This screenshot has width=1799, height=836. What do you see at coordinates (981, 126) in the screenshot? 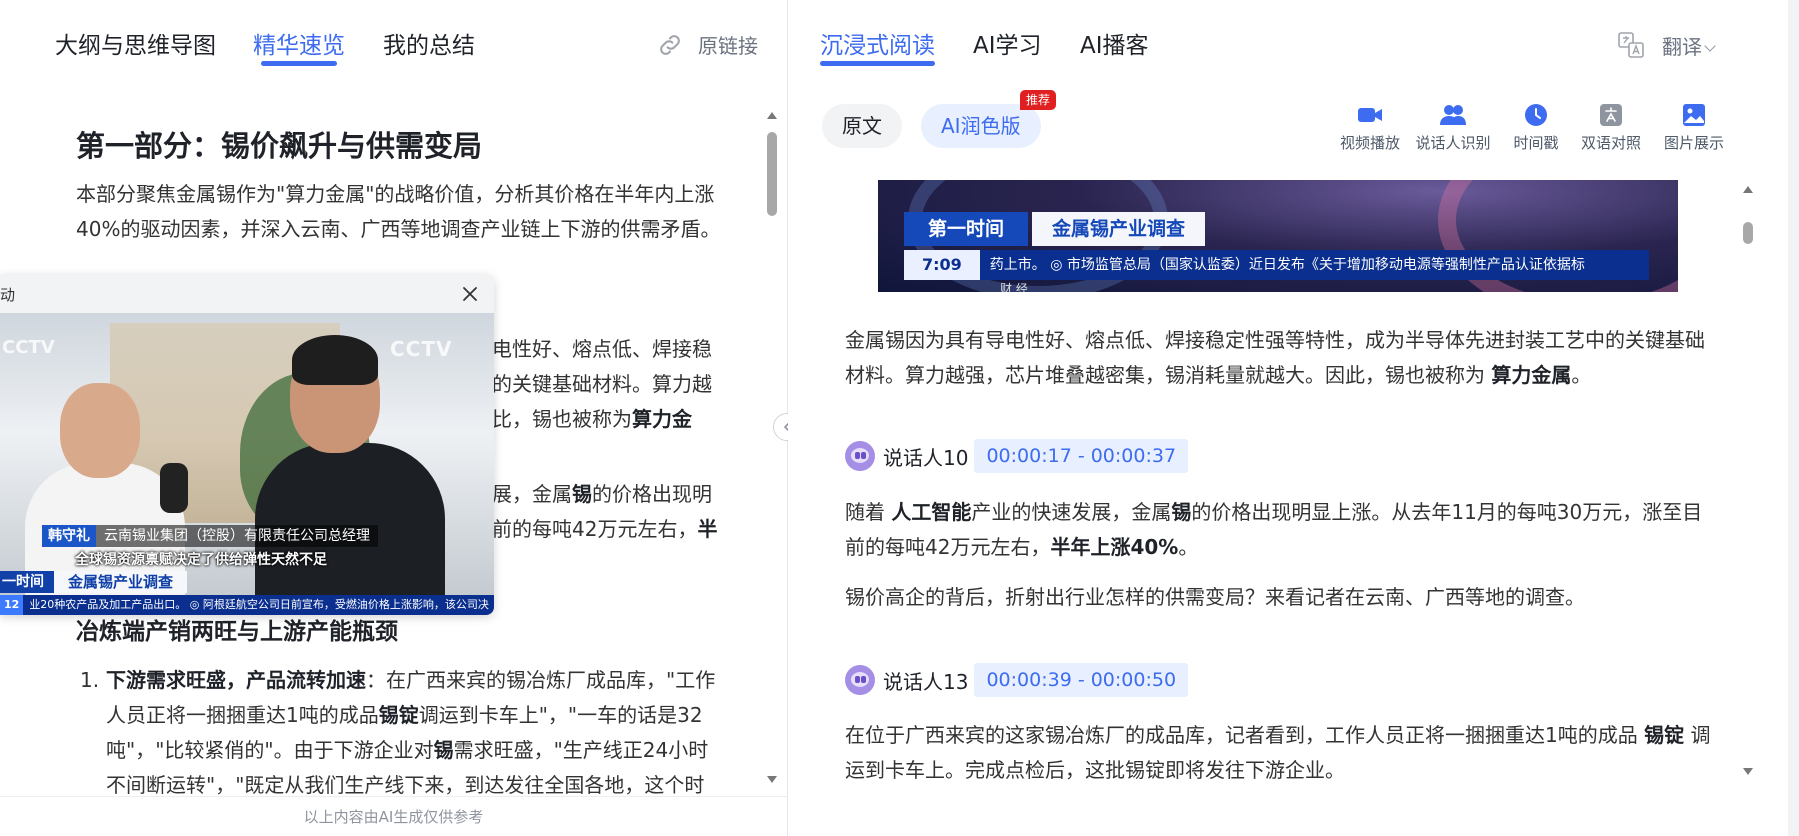
I see `ai-polished-button: AI润色版` at bounding box center [981, 126].